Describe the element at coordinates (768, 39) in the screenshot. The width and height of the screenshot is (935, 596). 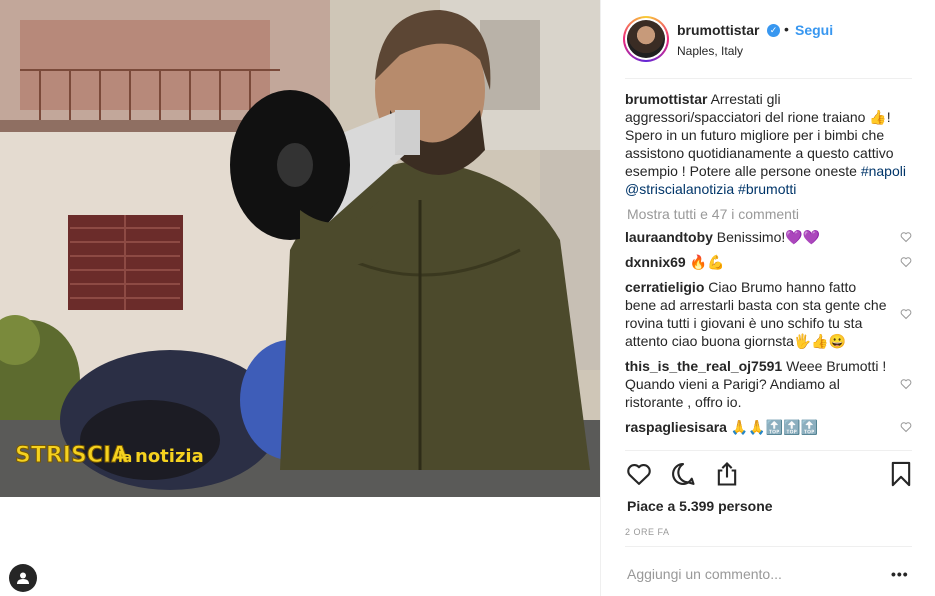
I see `post-header: brumottistar ✓ • Segui Naples, Italy` at that location.